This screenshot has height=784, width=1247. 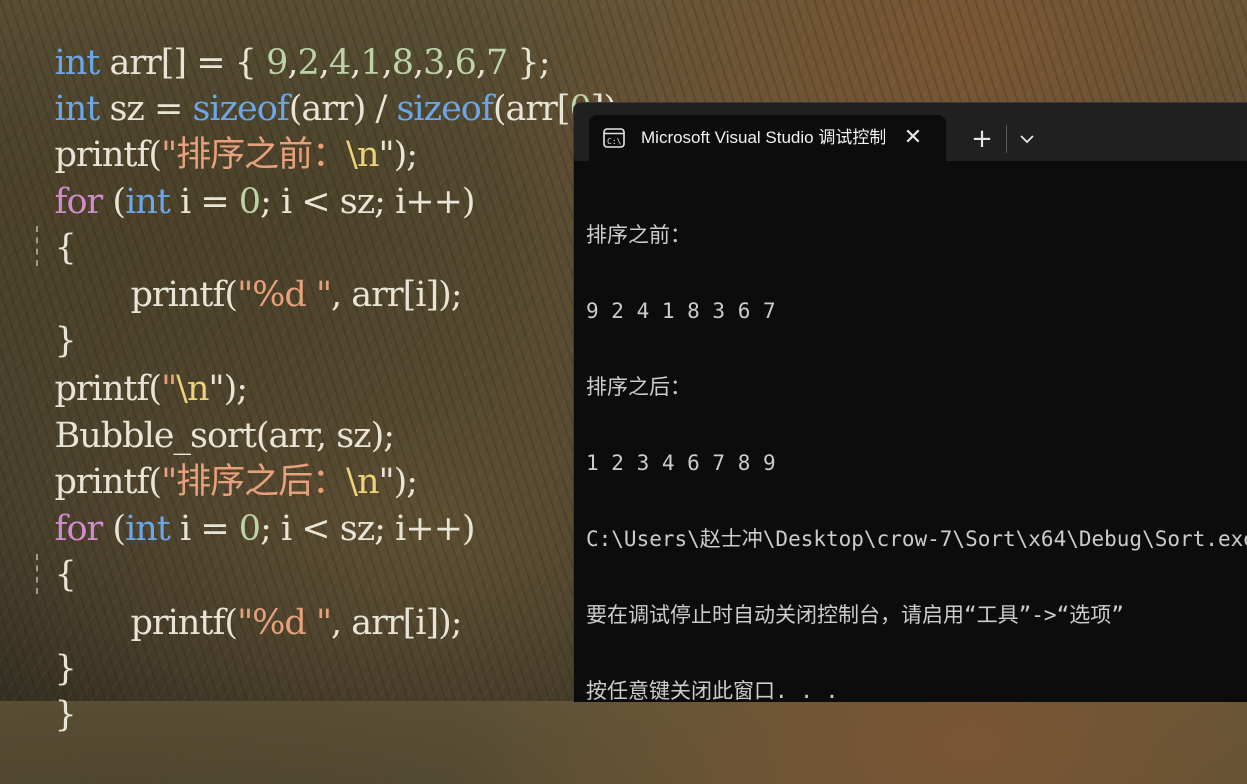 What do you see at coordinates (282, 41) in the screenshot?
I see `code-line: int arr[] = { 9,2,4,1,8,3,6,7 };` at bounding box center [282, 41].